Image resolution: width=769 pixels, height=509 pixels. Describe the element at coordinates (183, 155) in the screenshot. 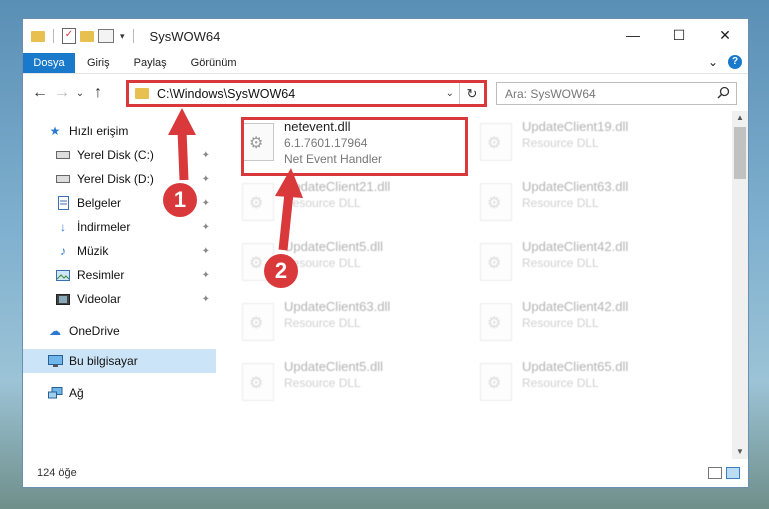

I see `arrow-1-shaft` at that location.